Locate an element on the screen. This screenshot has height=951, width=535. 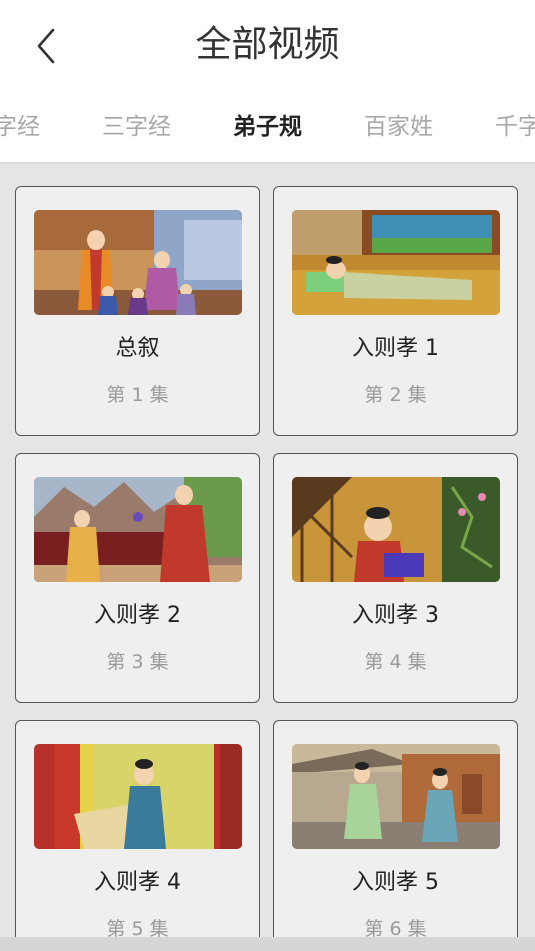
bottom-edge is located at coordinates (267, 944).